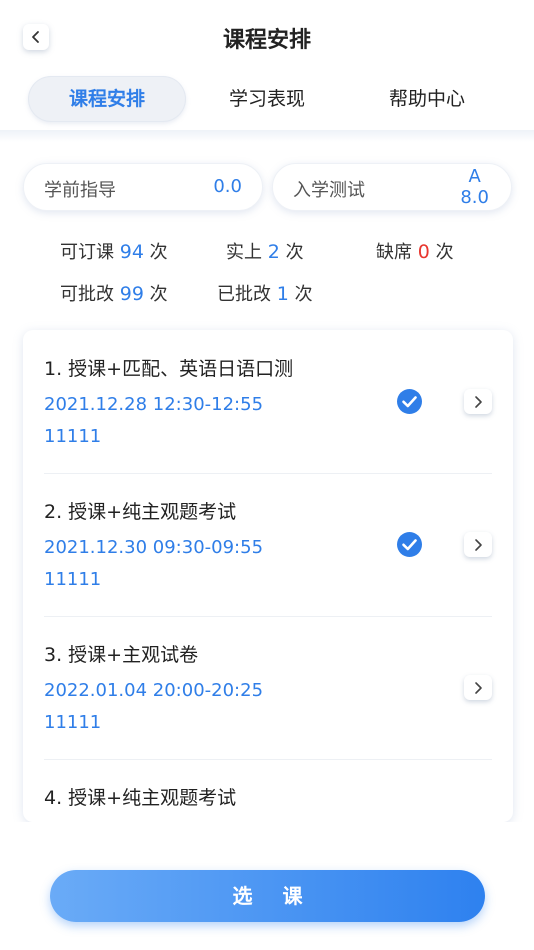  I want to click on lesson-time: 2021.12.28 12:30-12:55, so click(154, 404).